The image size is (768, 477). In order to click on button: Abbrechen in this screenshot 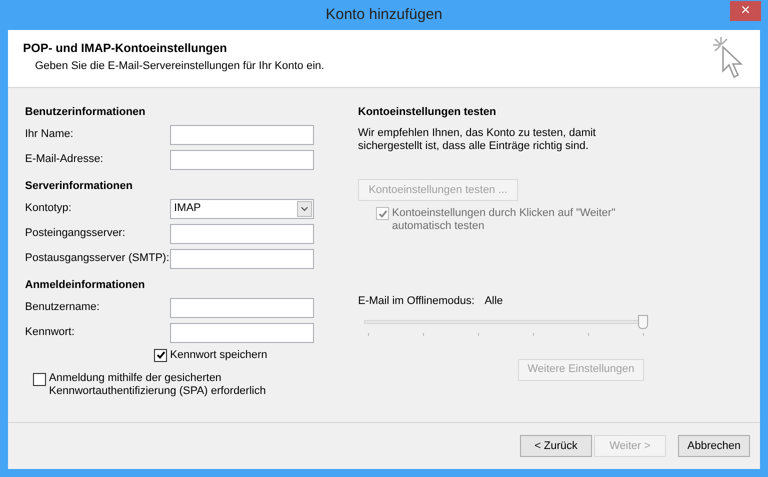, I will do `click(714, 446)`.